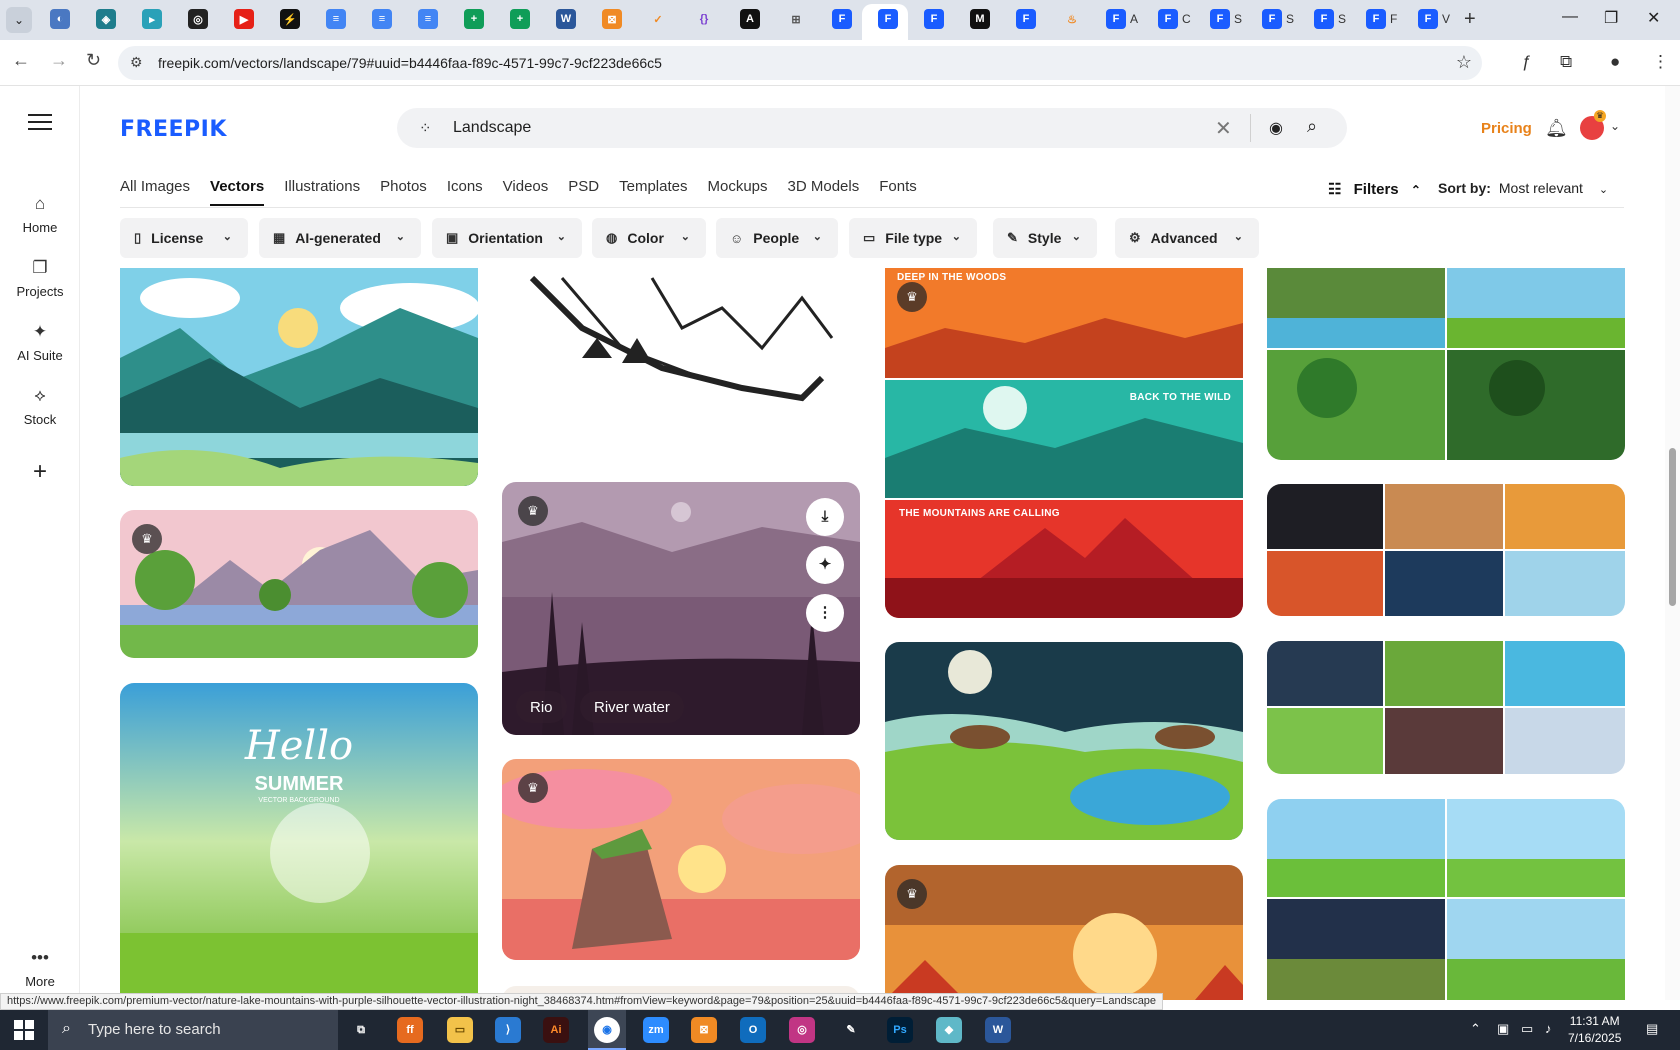 This screenshot has width=1680, height=1050. What do you see at coordinates (1475, 1029) in the screenshot?
I see `tray-chevron-icon: ⌃` at bounding box center [1475, 1029].